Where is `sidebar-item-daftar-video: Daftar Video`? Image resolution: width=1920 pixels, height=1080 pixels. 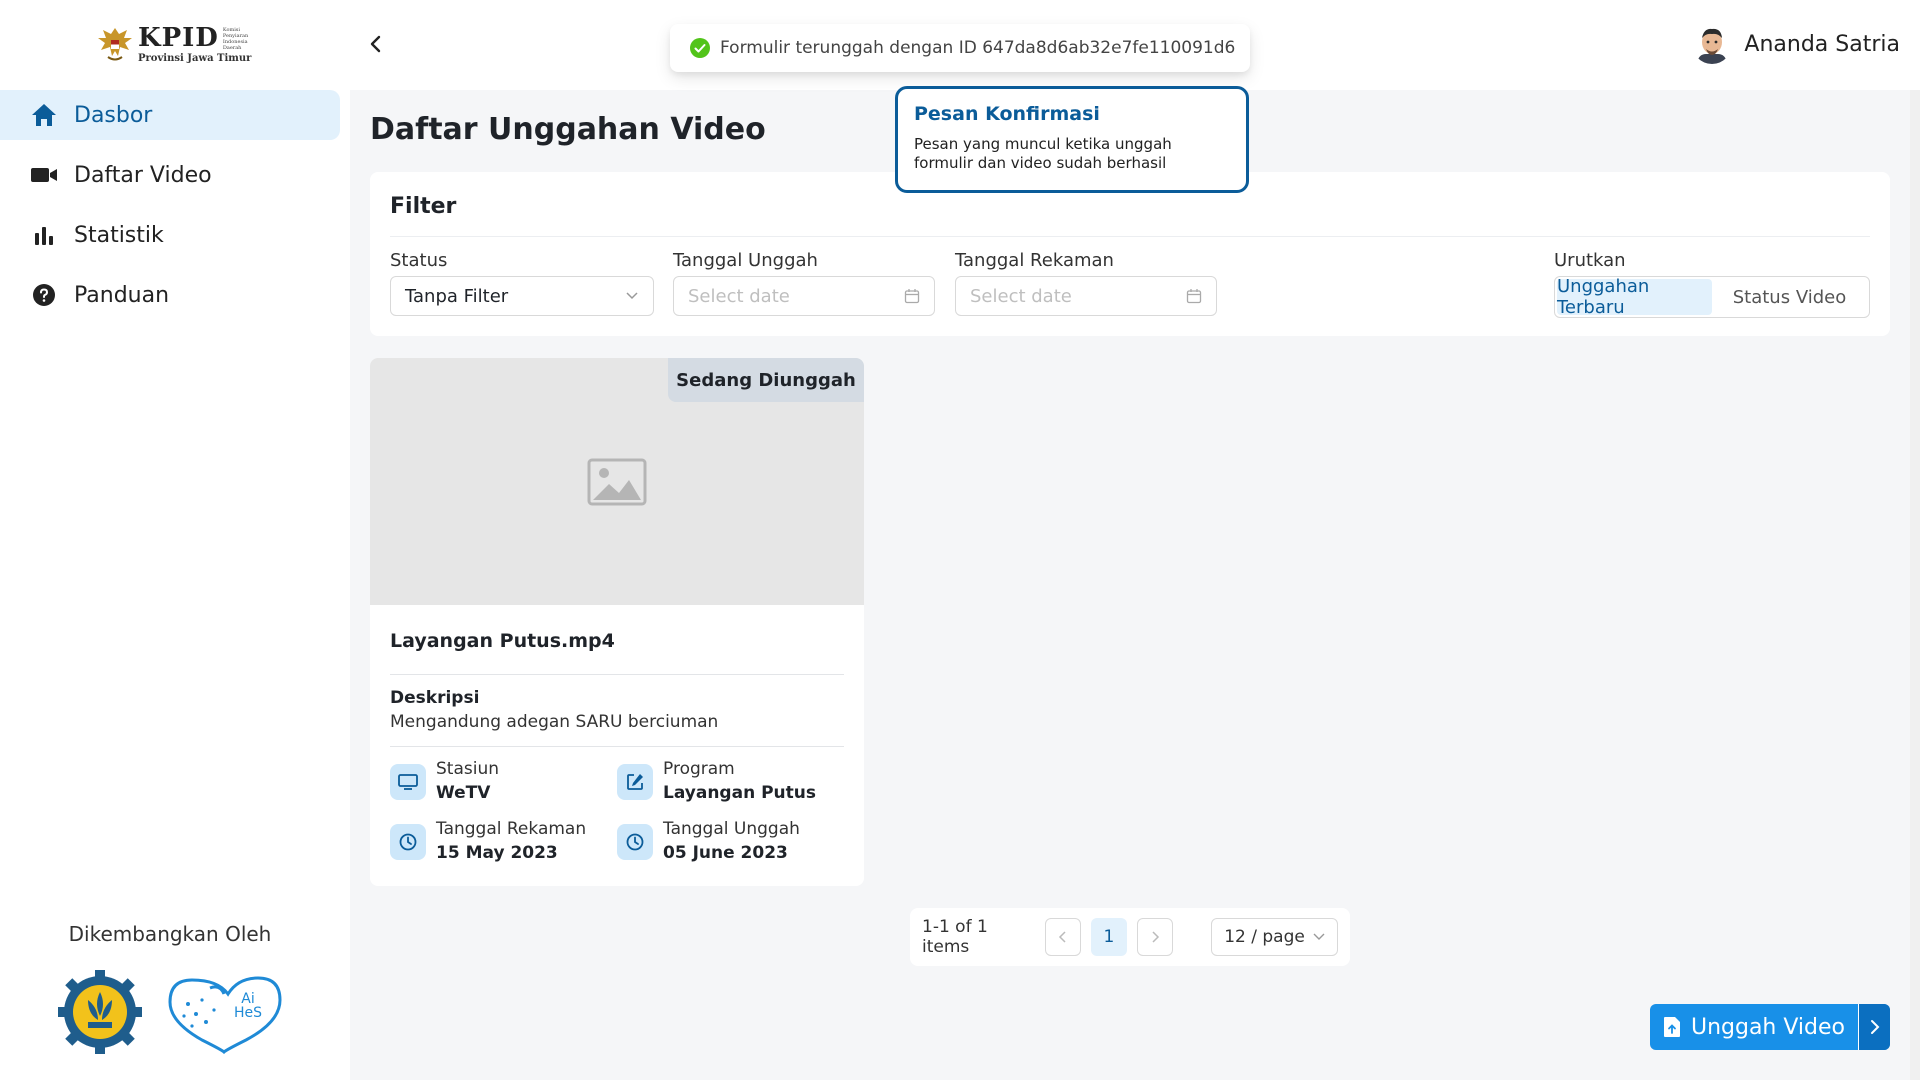 sidebar-item-daftar-video: Daftar Video is located at coordinates (170, 175).